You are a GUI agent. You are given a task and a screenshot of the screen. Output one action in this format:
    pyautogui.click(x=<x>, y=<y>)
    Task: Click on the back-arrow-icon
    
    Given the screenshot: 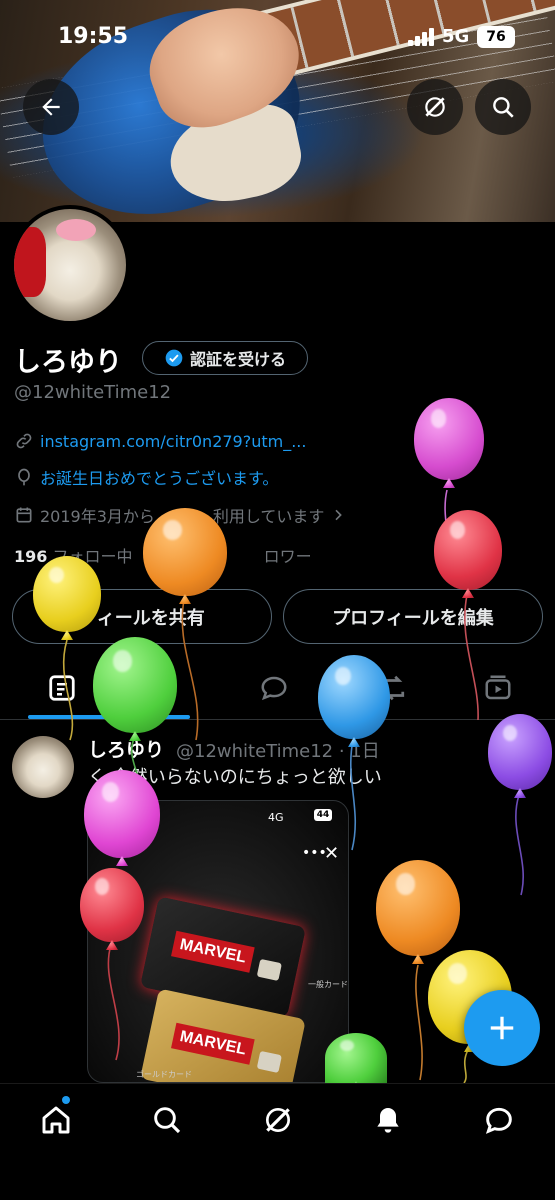 What is the action you would take?
    pyautogui.click(x=51, y=107)
    